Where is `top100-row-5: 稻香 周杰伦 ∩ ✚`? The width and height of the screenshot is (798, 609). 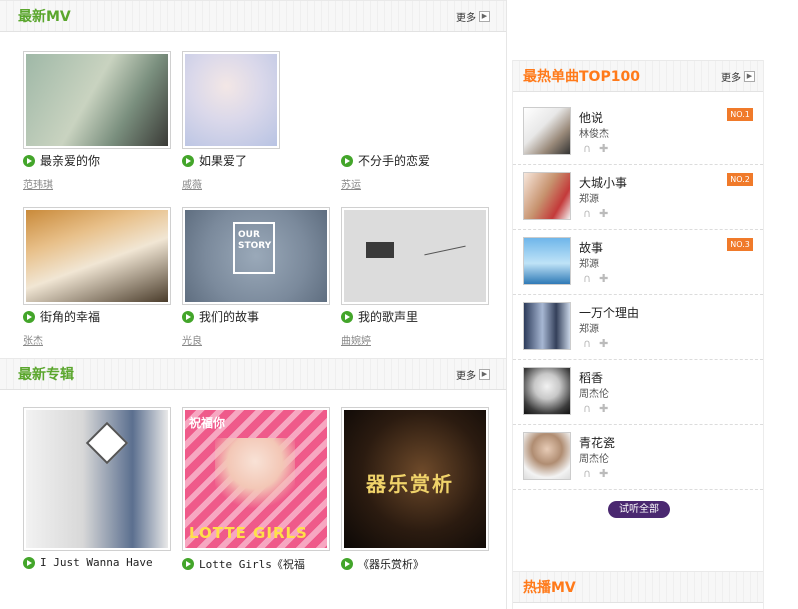
top100-row-5: 稻香 周杰伦 ∩ ✚ is located at coordinates (638, 392).